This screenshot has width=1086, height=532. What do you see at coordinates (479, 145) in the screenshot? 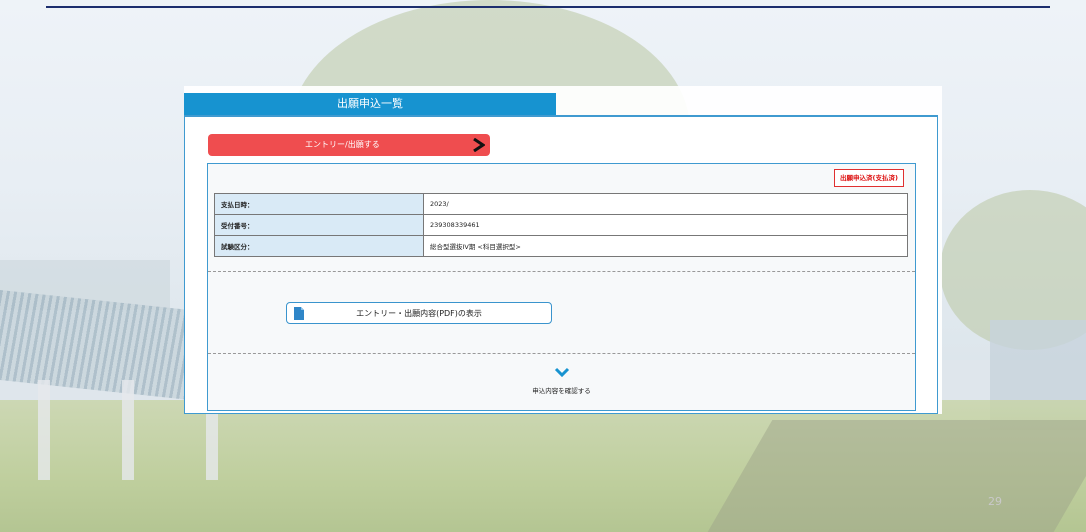
I see `chevron-right-icon` at bounding box center [479, 145].